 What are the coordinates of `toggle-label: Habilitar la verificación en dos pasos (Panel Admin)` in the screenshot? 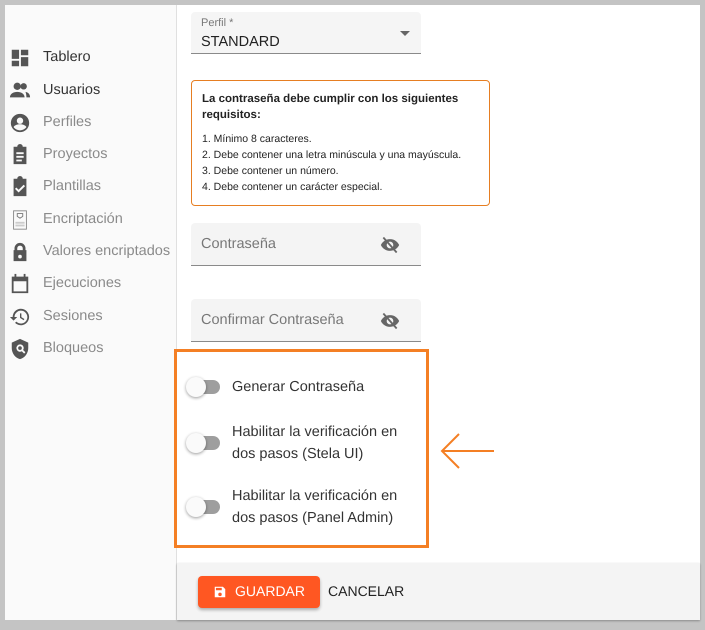 It's located at (315, 507).